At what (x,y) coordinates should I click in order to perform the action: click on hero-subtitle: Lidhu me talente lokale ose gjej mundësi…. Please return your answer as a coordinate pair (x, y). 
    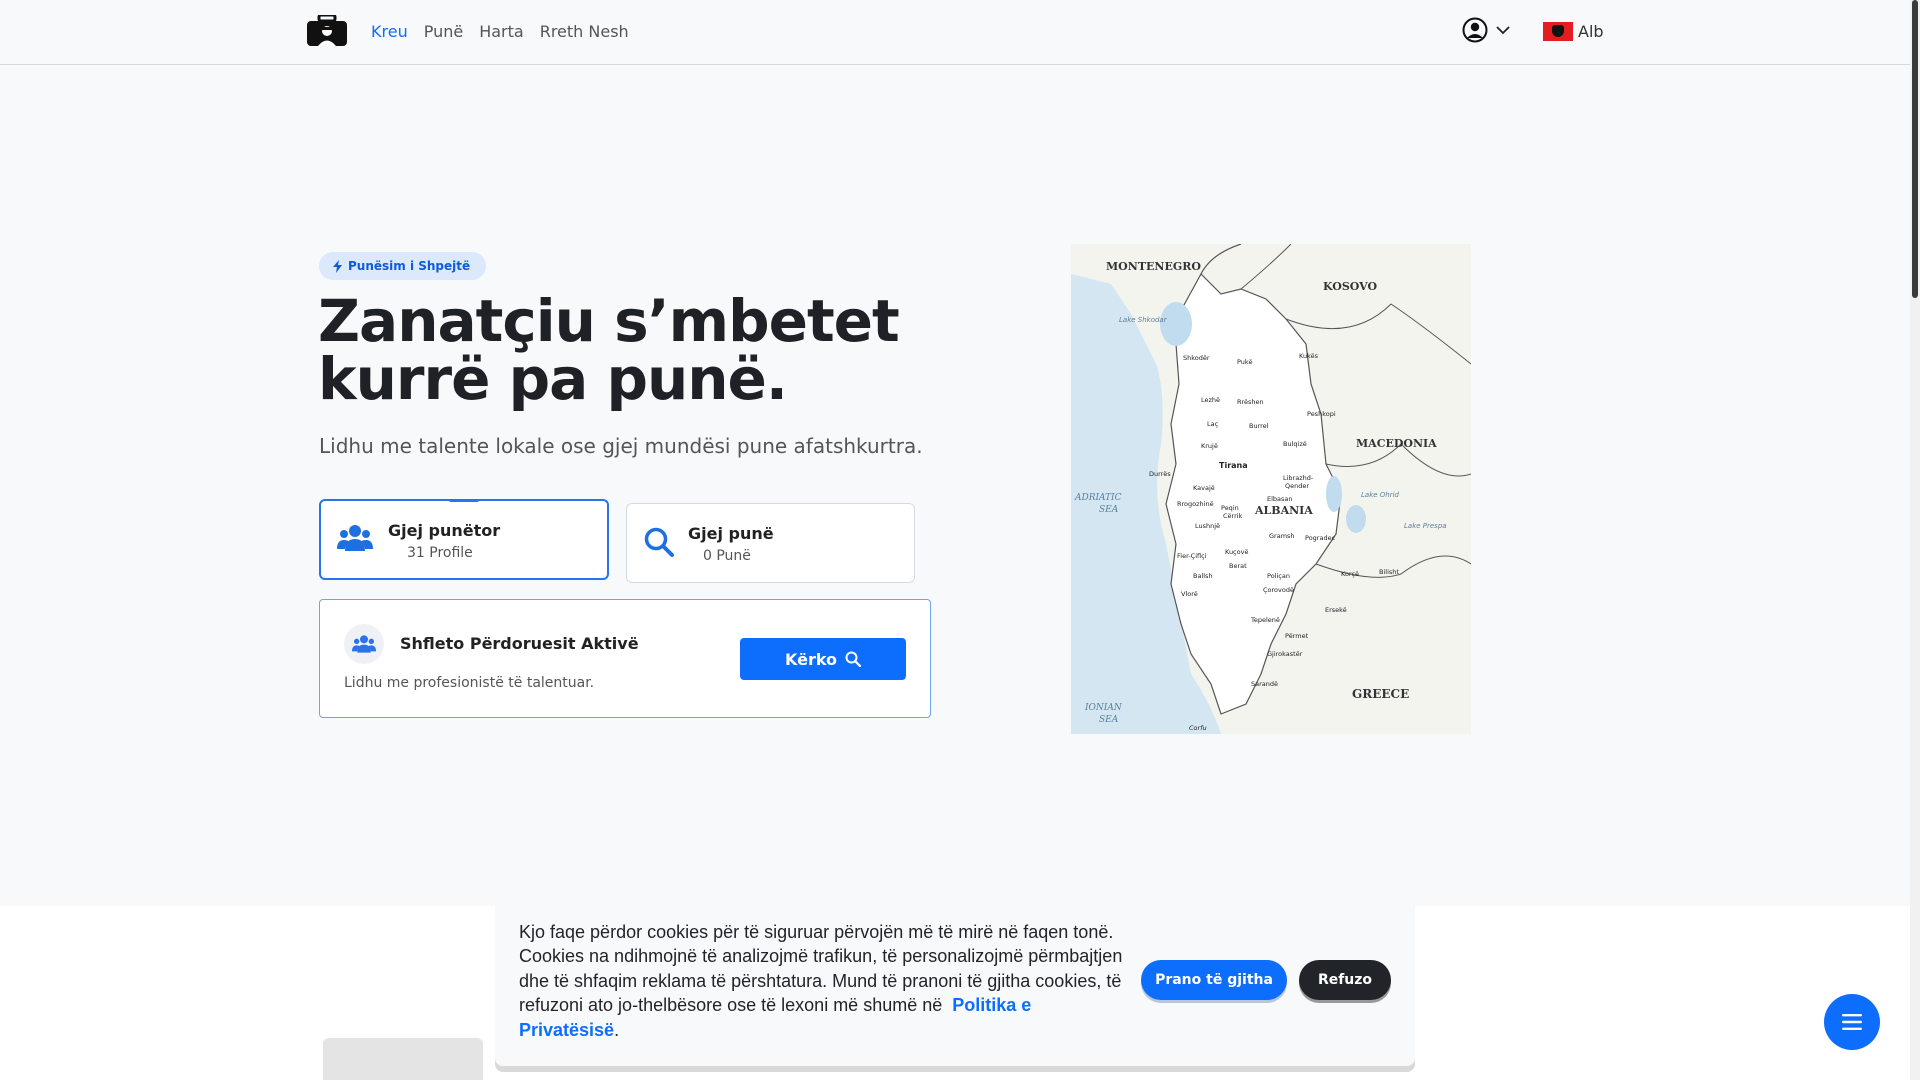
    Looking at the image, I should click on (621, 446).